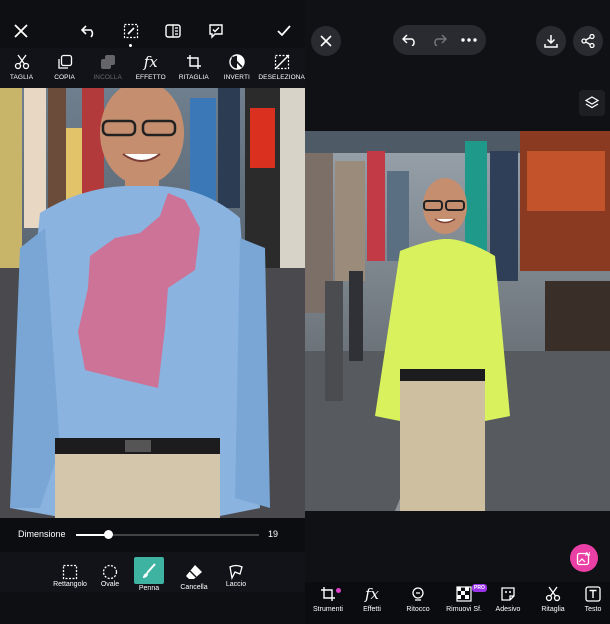 The image size is (610, 624). I want to click on tool-label: Cancella, so click(194, 587).